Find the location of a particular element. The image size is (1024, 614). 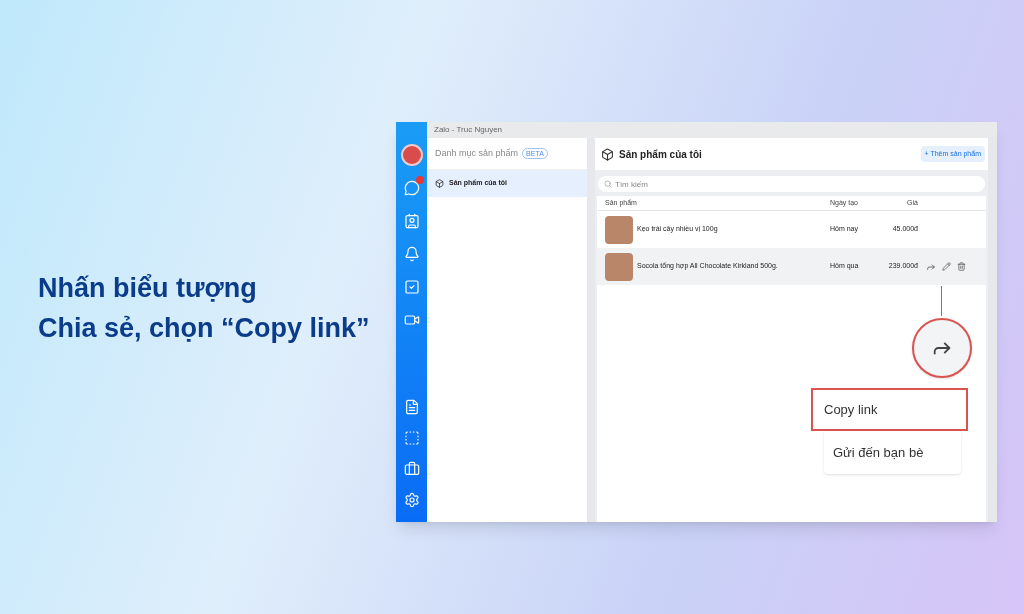

trash-icon is located at coordinates (961, 266).